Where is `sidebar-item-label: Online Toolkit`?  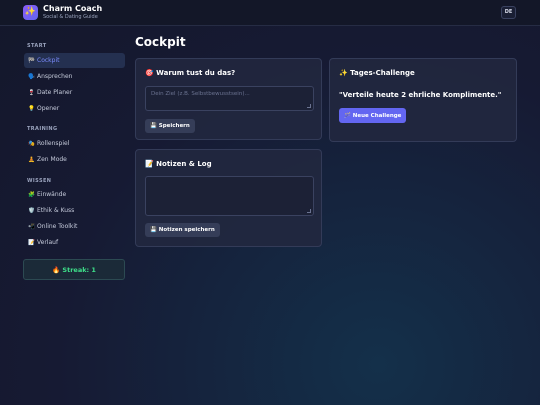
sidebar-item-label: Online Toolkit is located at coordinates (57, 226).